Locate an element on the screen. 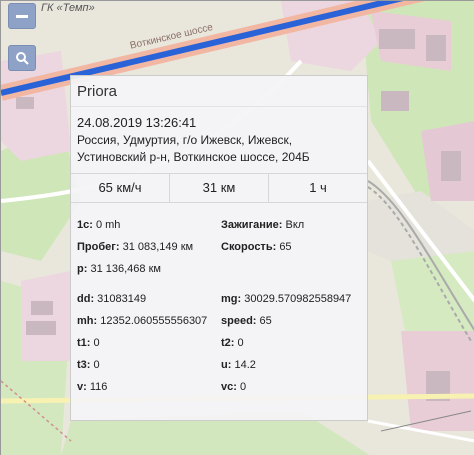 This screenshot has width=474, height=455. param-row: t1: 0 t2: 0 is located at coordinates (221, 348).